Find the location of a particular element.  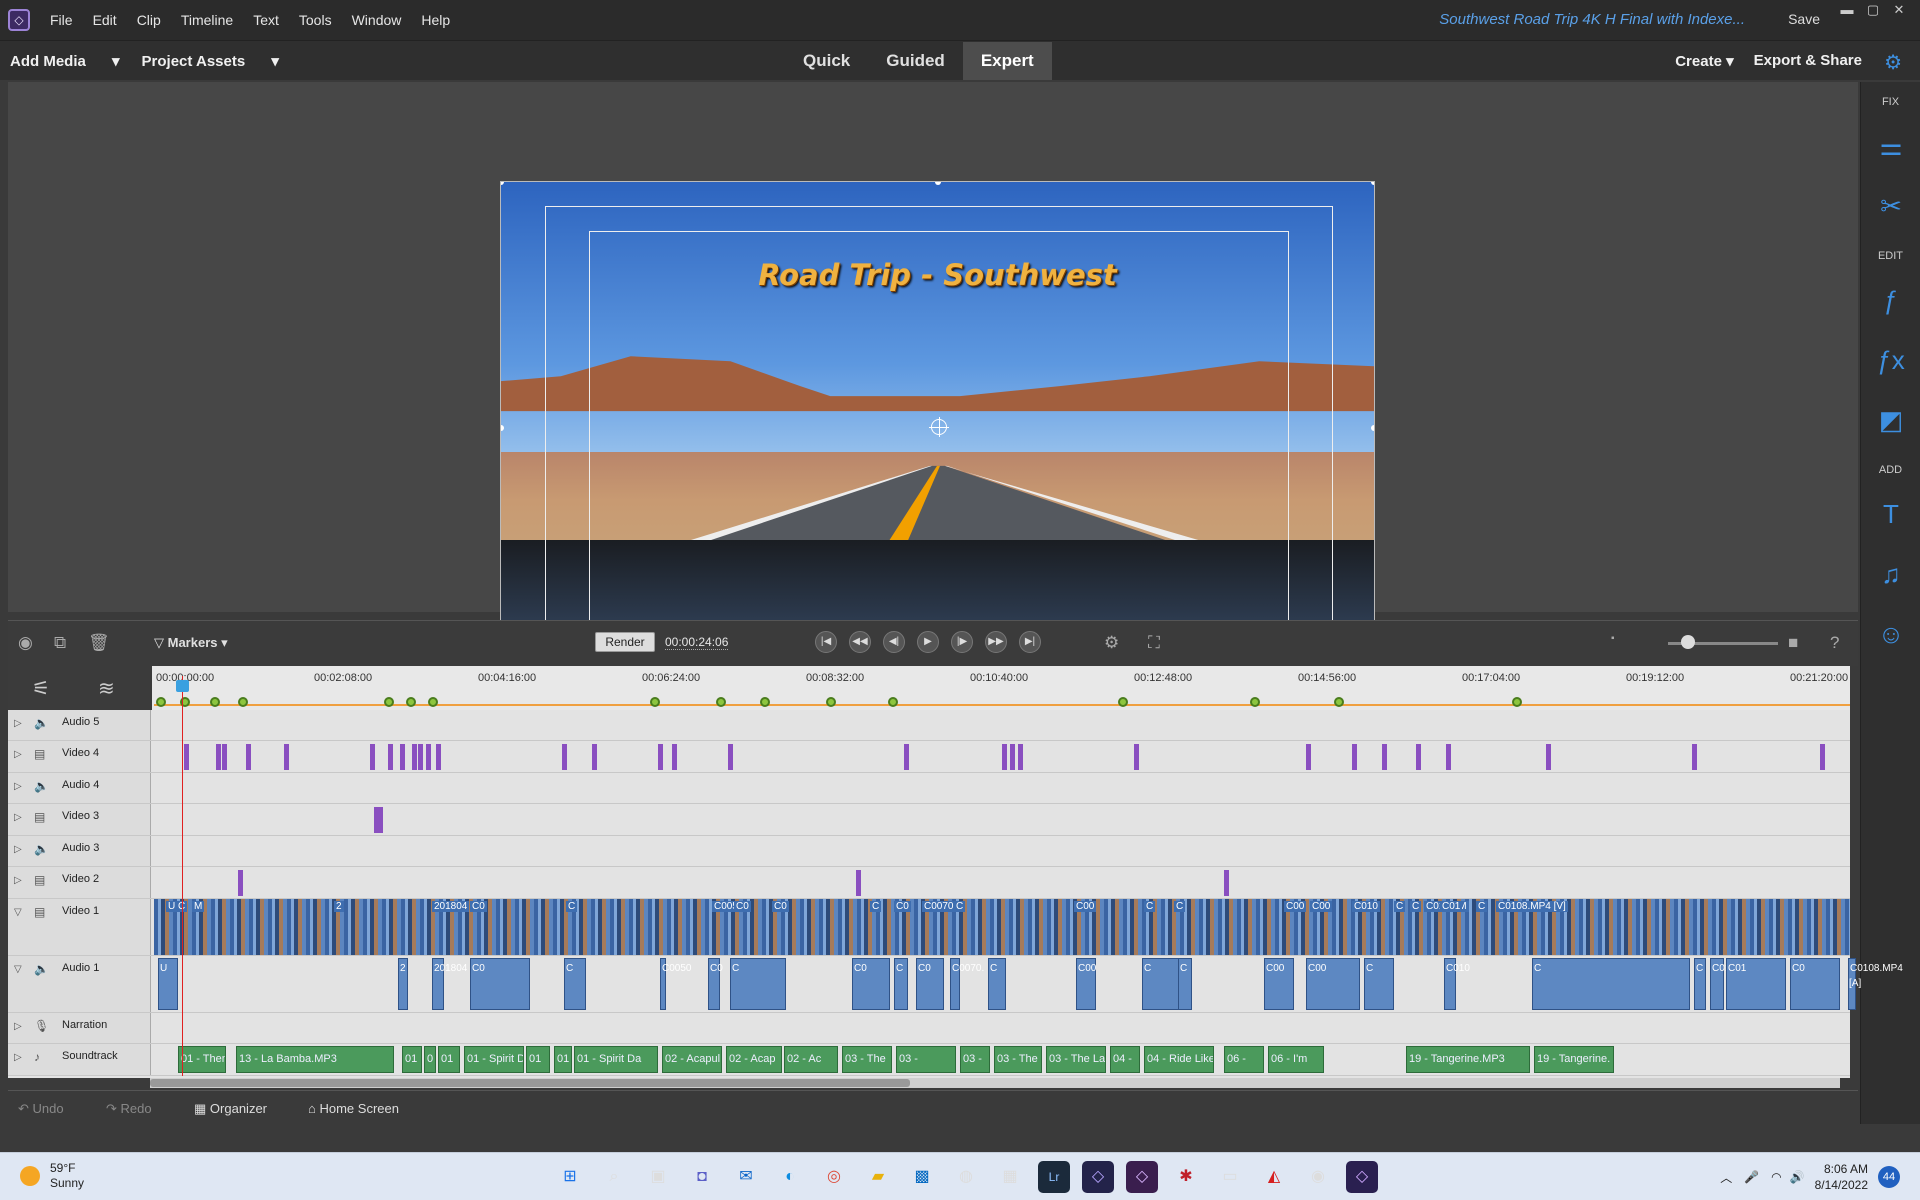

go-to-end-icon: ▶| is located at coordinates (1030, 642).